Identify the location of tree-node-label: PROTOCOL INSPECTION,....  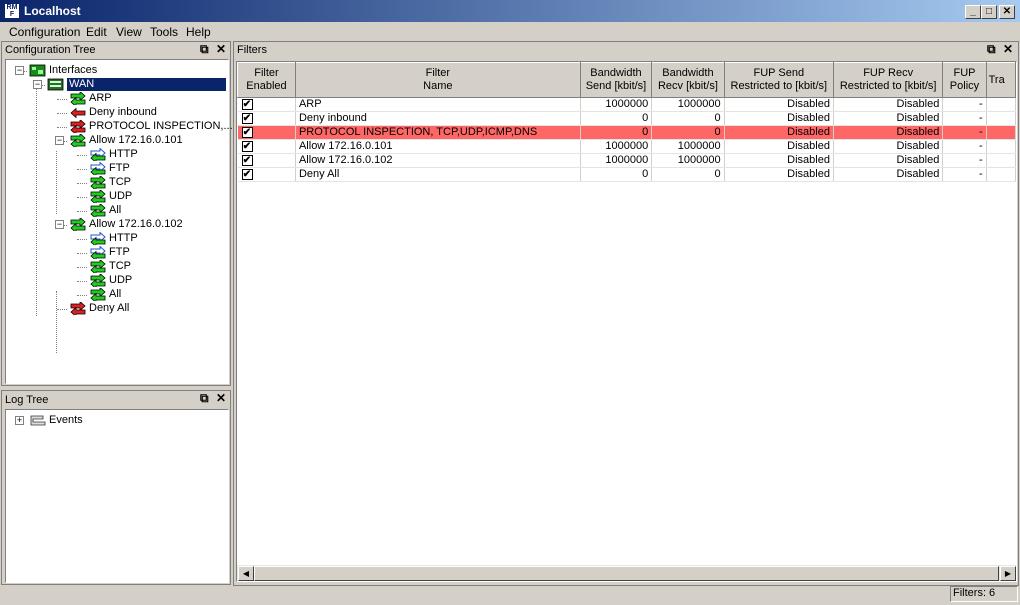
(161, 126).